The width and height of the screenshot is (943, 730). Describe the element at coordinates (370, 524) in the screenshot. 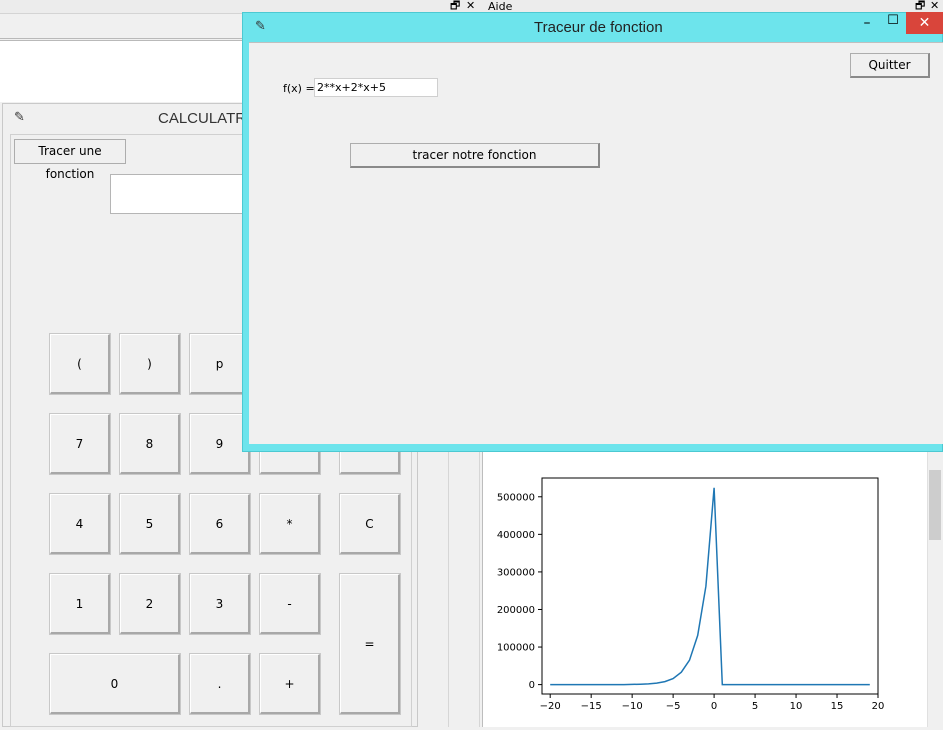

I see `key-clear: C` at that location.